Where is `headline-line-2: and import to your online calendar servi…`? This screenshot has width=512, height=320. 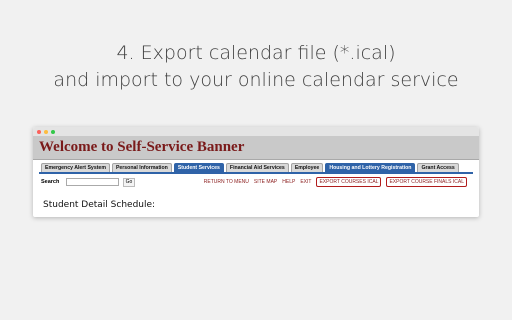 headline-line-2: and import to your online calendar servi… is located at coordinates (256, 80).